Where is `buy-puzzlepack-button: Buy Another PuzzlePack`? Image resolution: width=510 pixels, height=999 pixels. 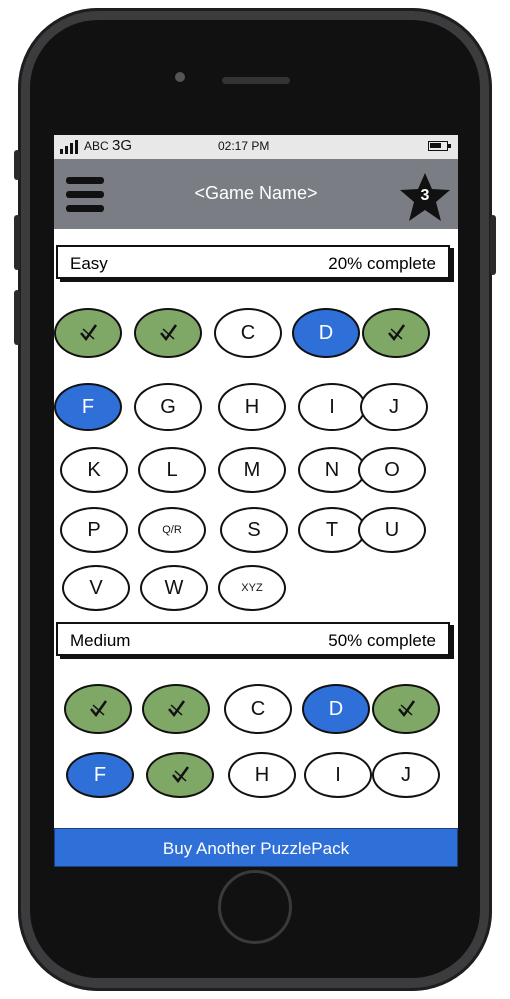
buy-puzzlepack-button: Buy Another PuzzlePack is located at coordinates (256, 847).